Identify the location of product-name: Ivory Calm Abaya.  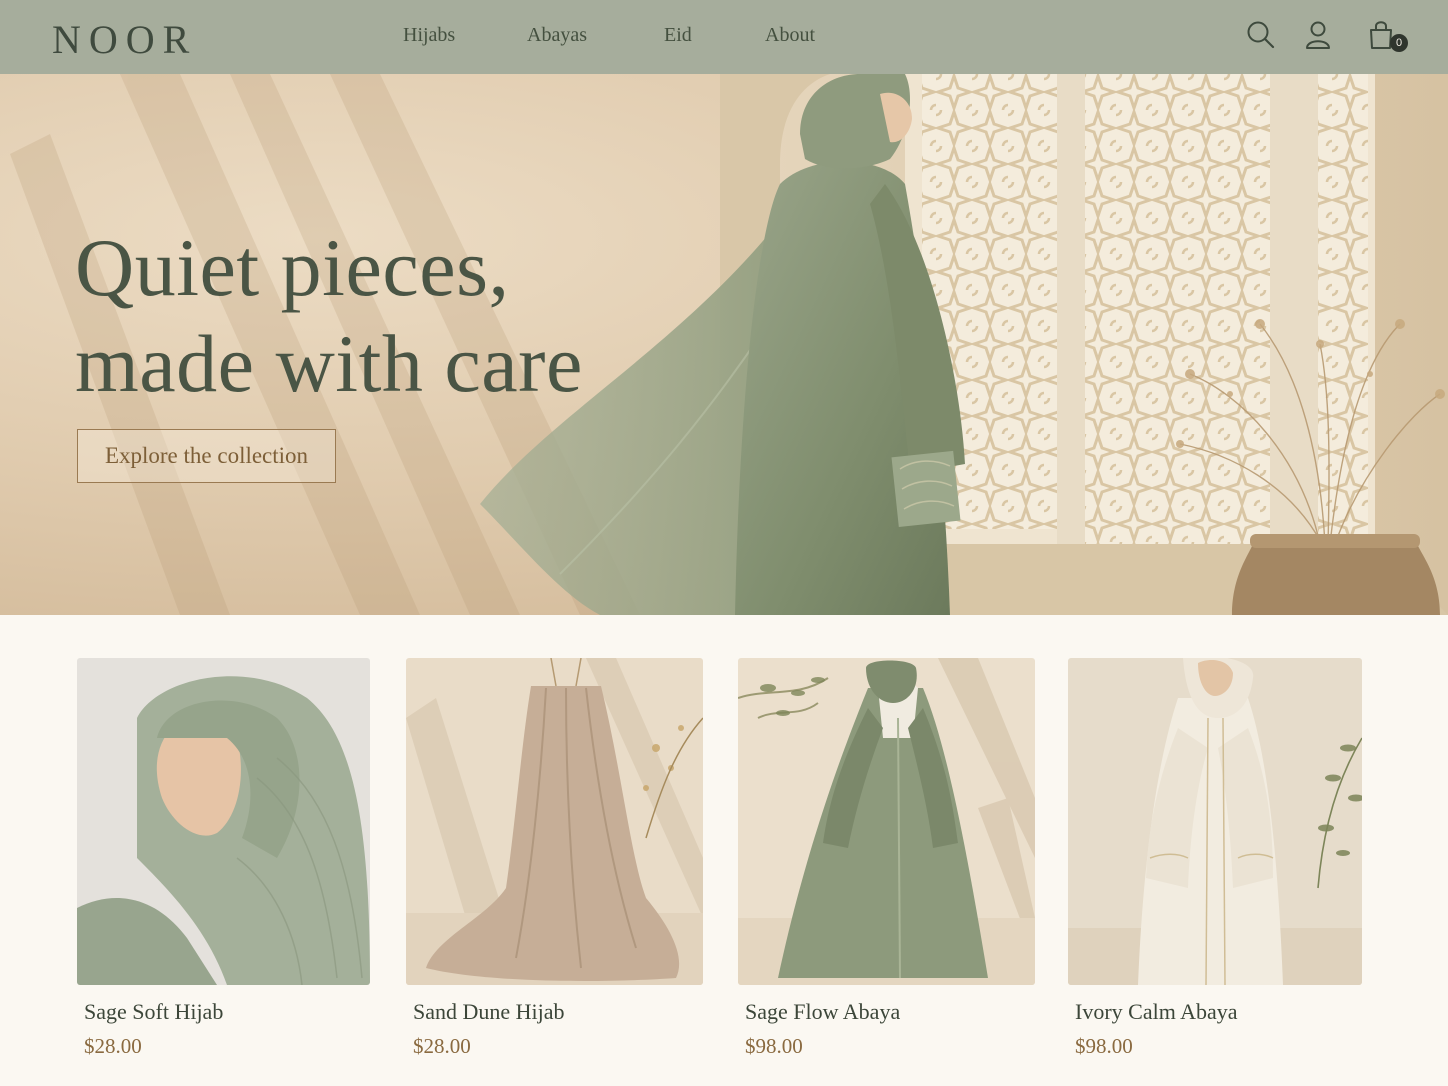
(1218, 1012).